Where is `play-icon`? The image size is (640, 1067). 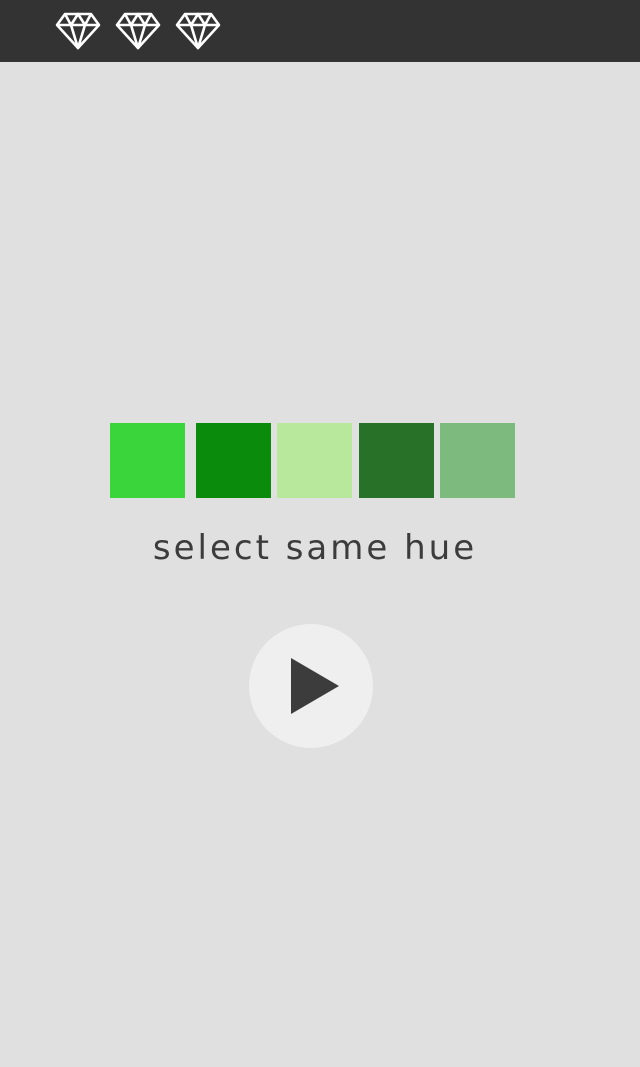 play-icon is located at coordinates (315, 686).